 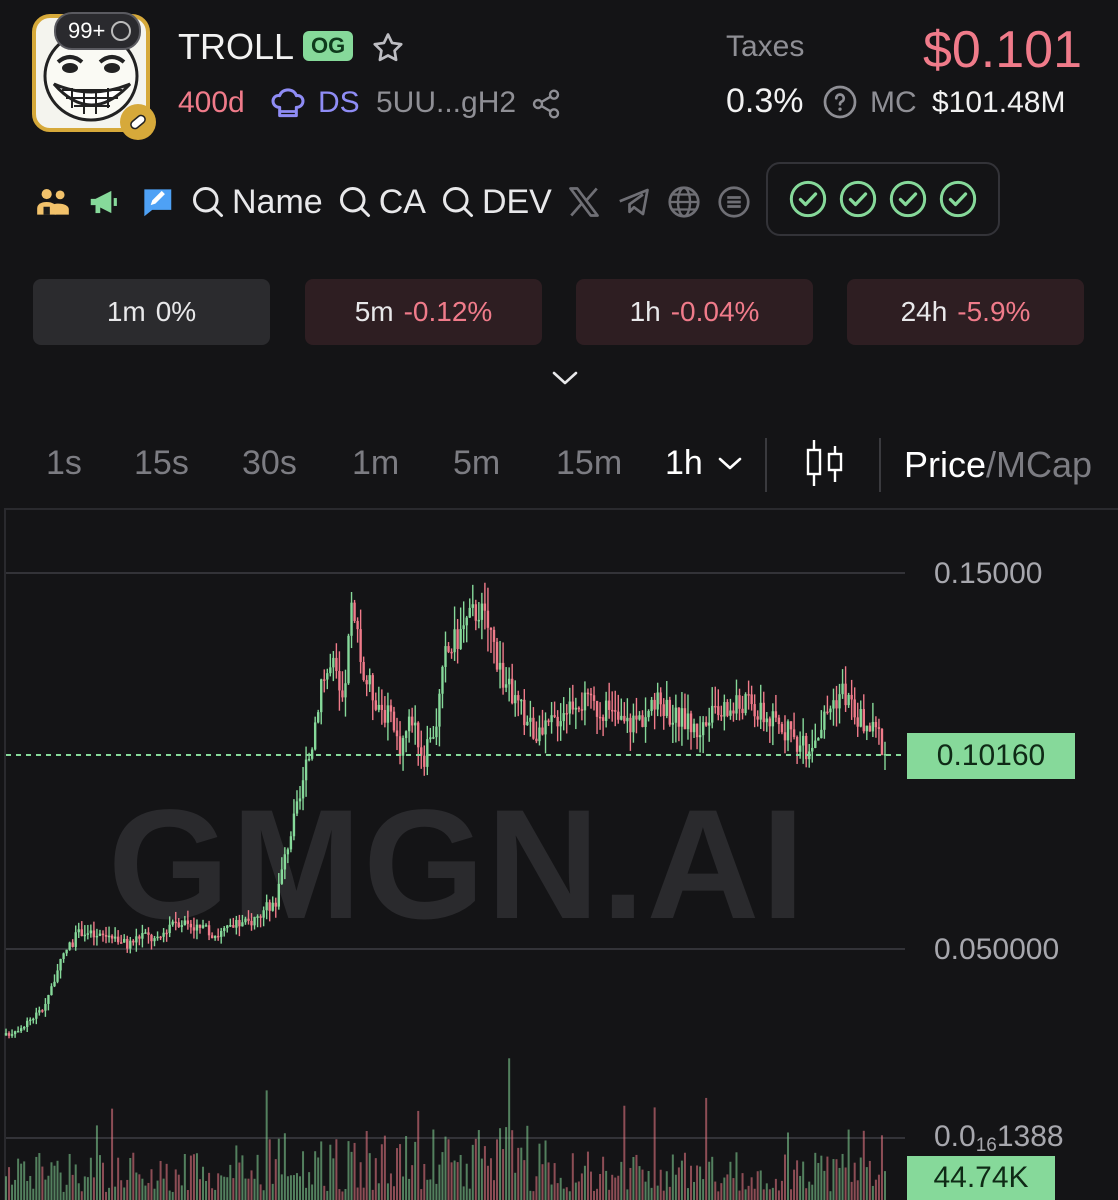 What do you see at coordinates (375, 463) in the screenshot?
I see `timeframe-1m: 1m` at bounding box center [375, 463].